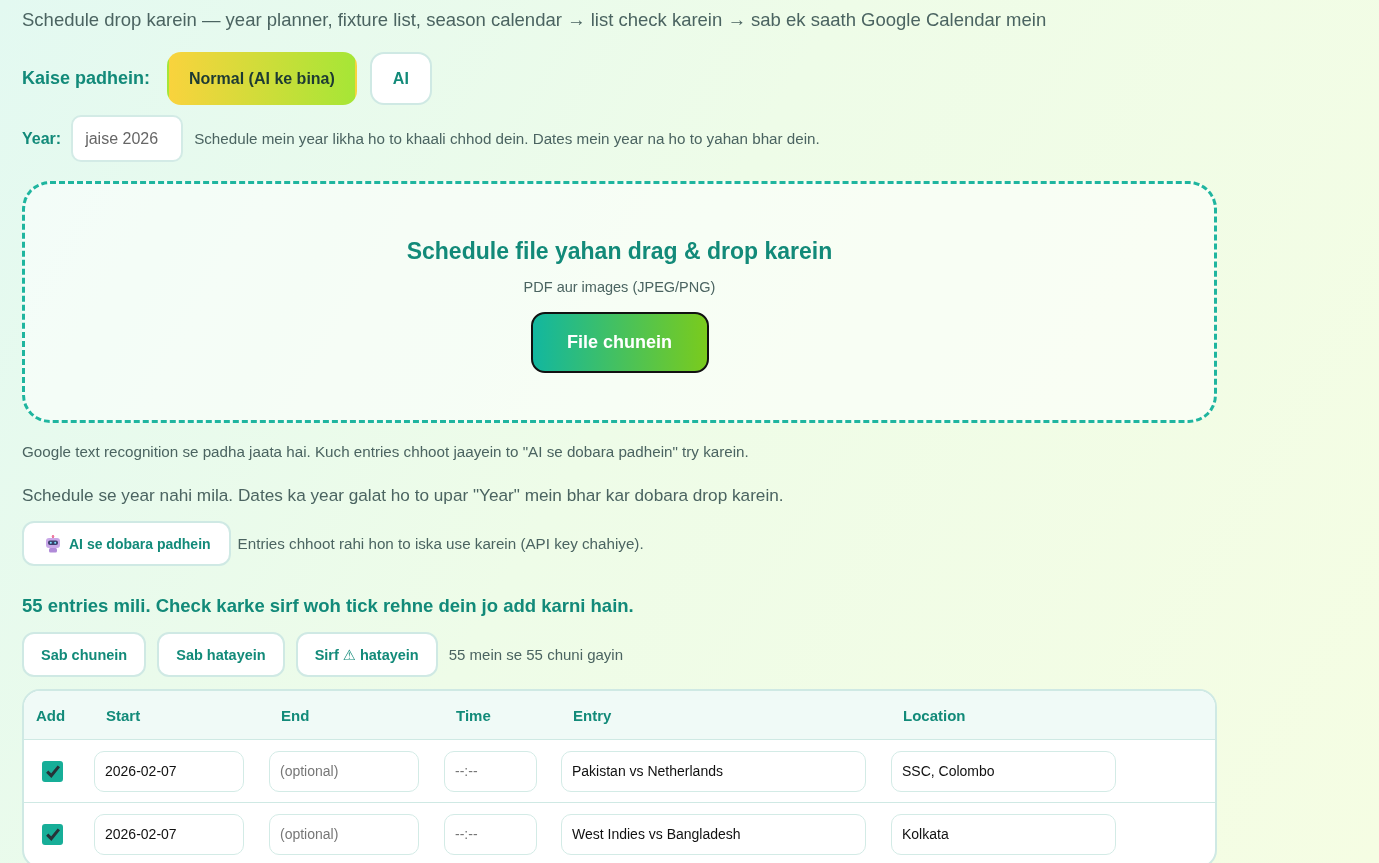 The image size is (1379, 863). What do you see at coordinates (440, 543) in the screenshot?
I see `ai-reread-hint: Entries chhoot rahi hon to iska use karein (API key chahiye).` at bounding box center [440, 543].